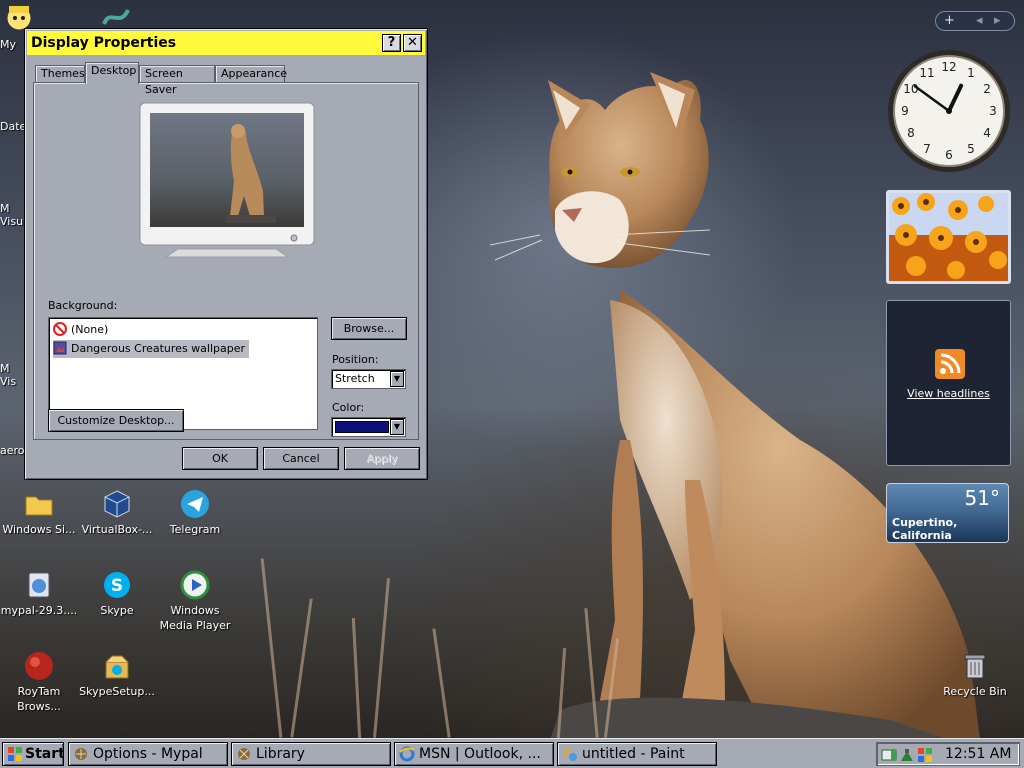 Image resolution: width=1024 pixels, height=768 pixels. What do you see at coordinates (227, 180) in the screenshot?
I see `monitor-preview` at bounding box center [227, 180].